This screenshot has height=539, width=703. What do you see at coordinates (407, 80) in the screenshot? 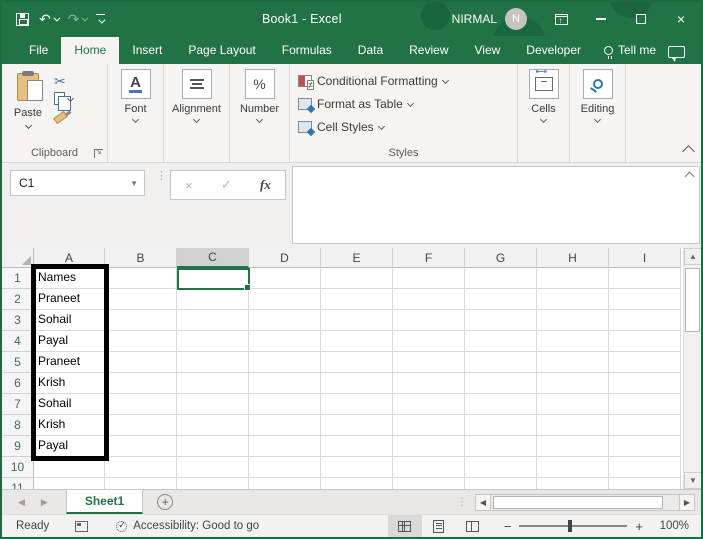
I see `conditional-formatting-button: Conditional Formatting` at bounding box center [407, 80].